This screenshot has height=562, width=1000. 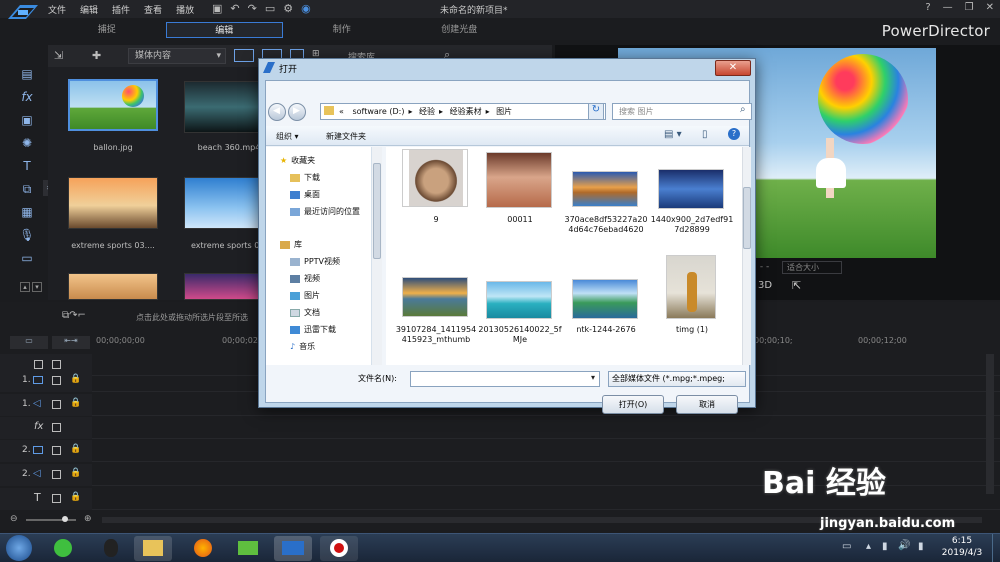 I want to click on close-button: ✕, so click(x=990, y=7).